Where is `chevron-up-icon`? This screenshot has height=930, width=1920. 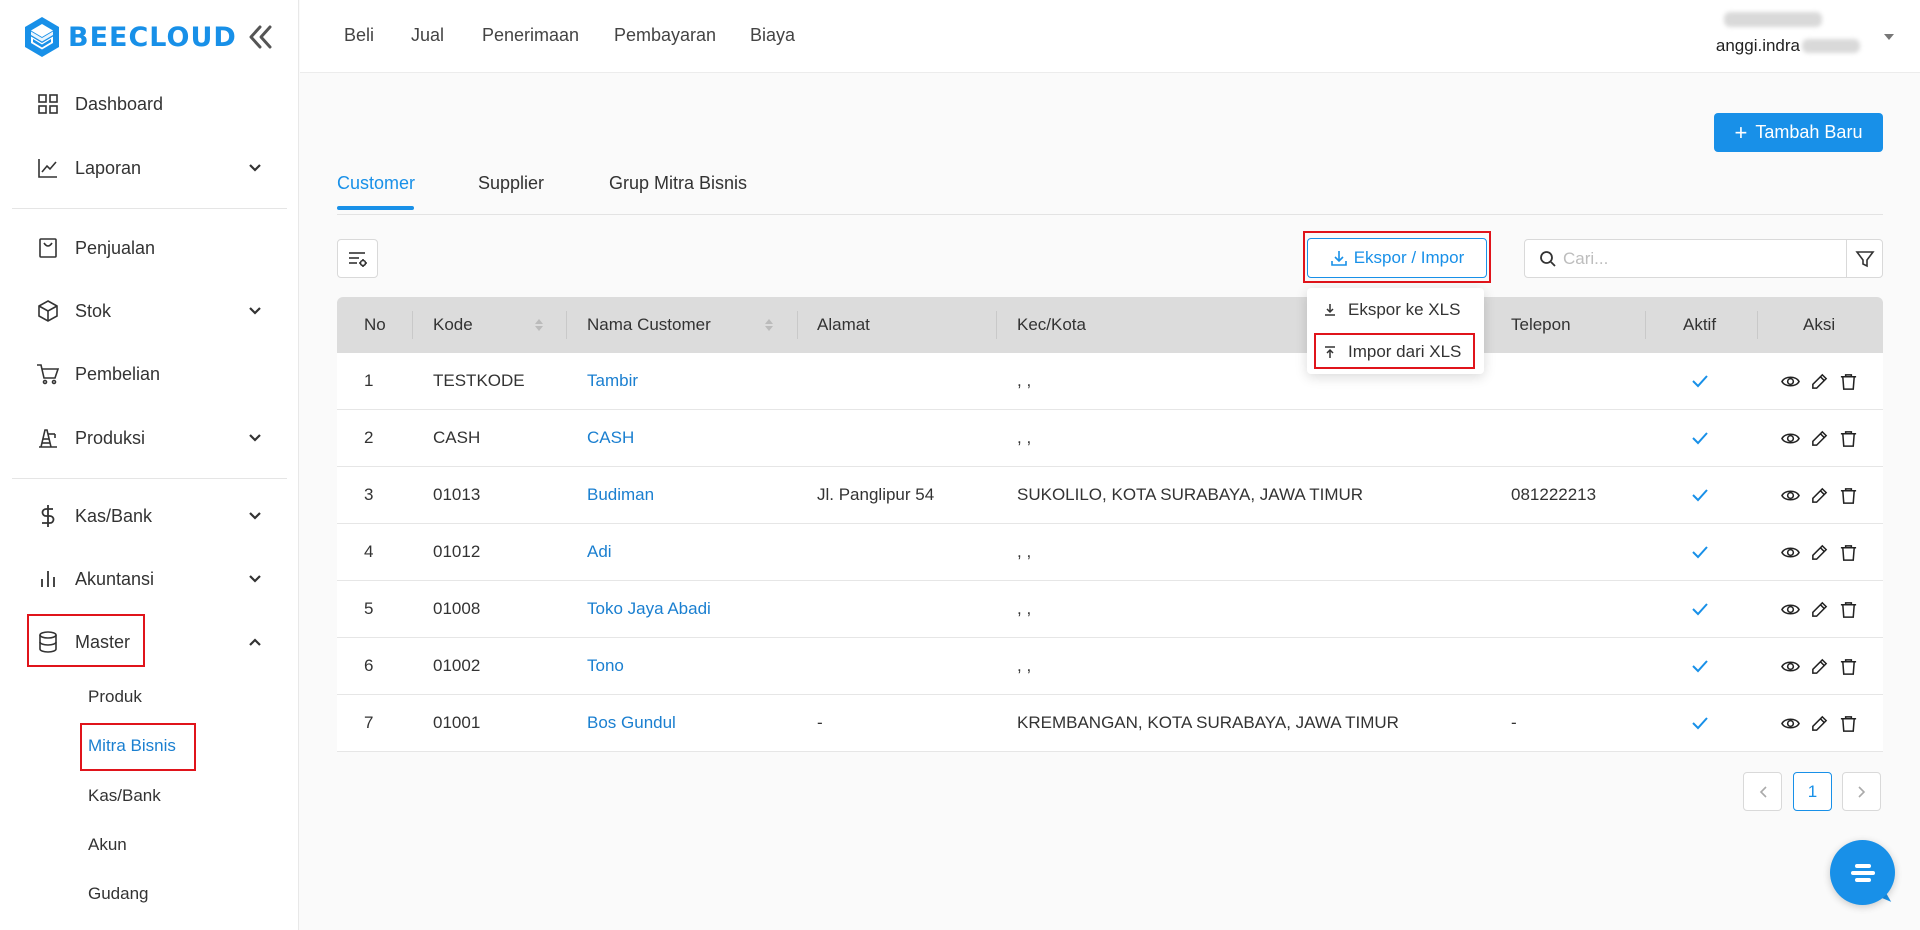 chevron-up-icon is located at coordinates (255, 642).